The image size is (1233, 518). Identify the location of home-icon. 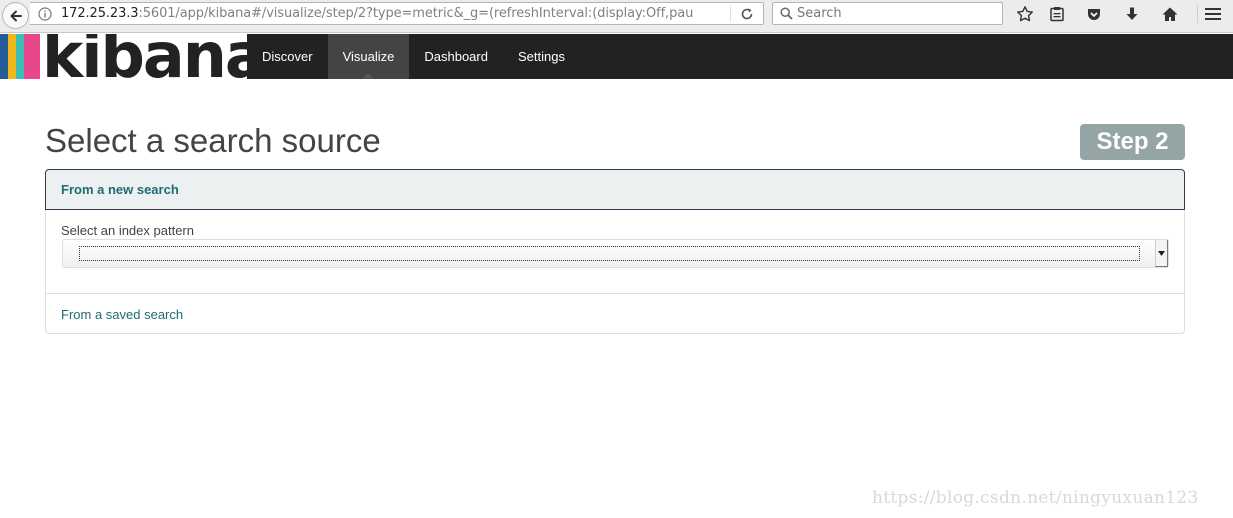
(1170, 14).